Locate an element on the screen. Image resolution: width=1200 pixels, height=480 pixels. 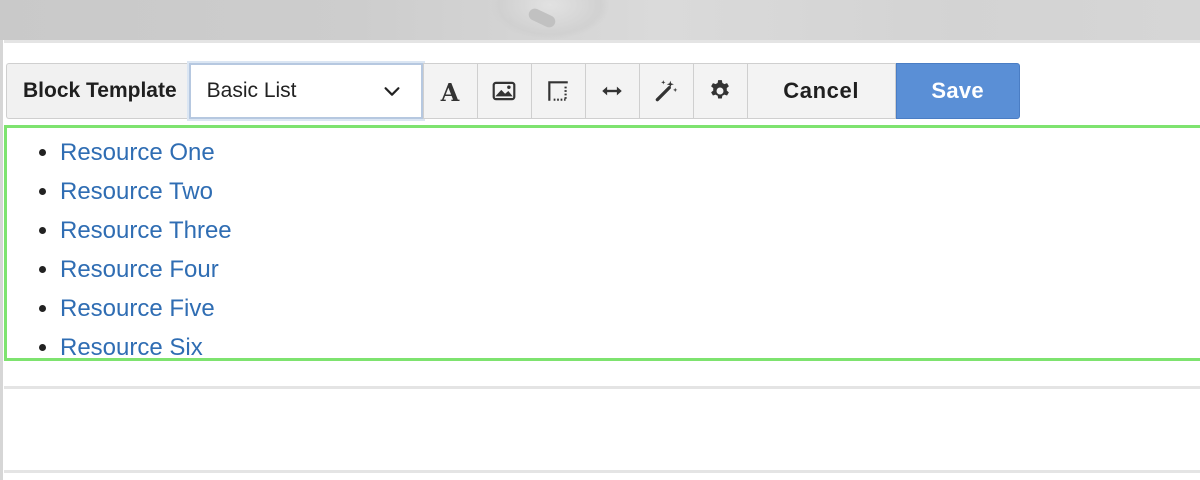
template-select: Basic List is located at coordinates (305, 91).